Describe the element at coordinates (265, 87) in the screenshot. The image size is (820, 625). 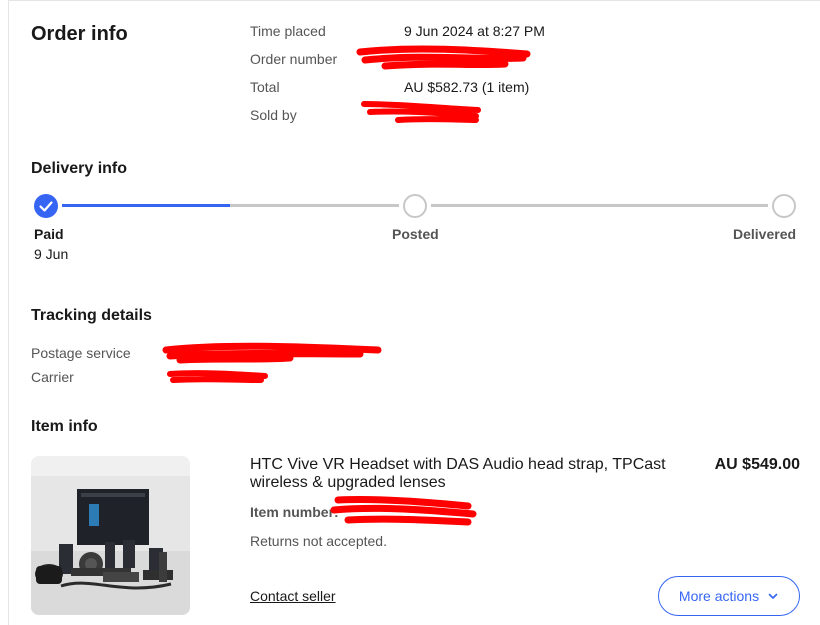
I see `total-label: Total` at that location.